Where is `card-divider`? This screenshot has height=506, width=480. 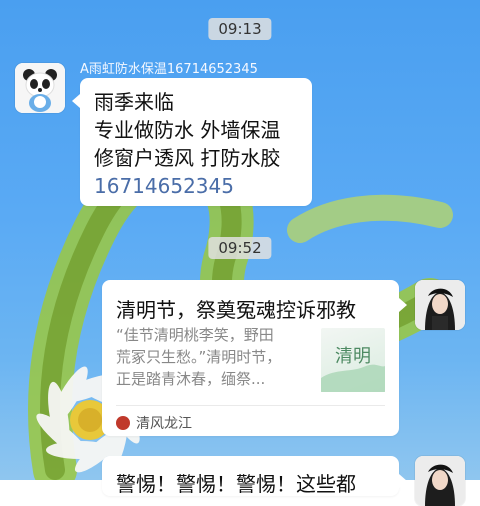 card-divider is located at coordinates (250, 405).